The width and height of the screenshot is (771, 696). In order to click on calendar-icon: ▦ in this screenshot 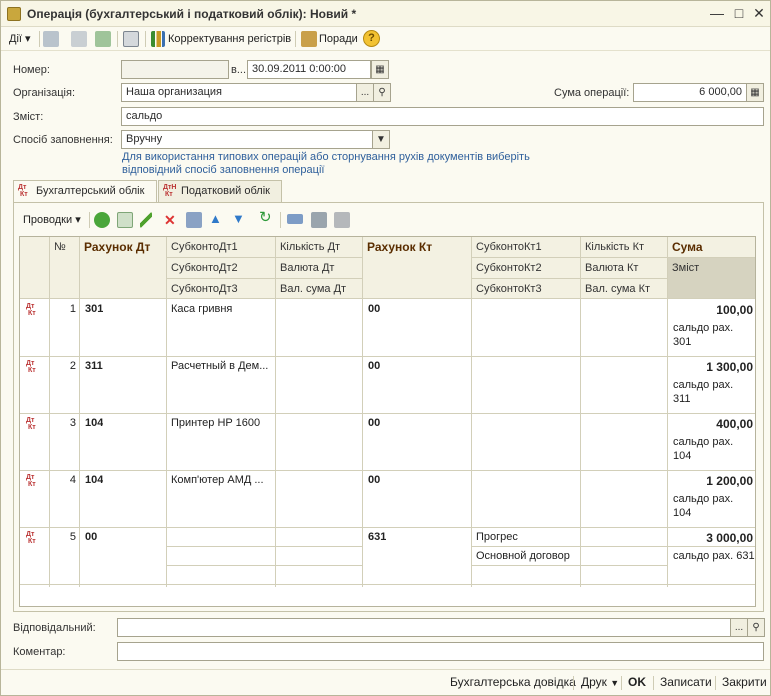, I will do `click(380, 69)`.